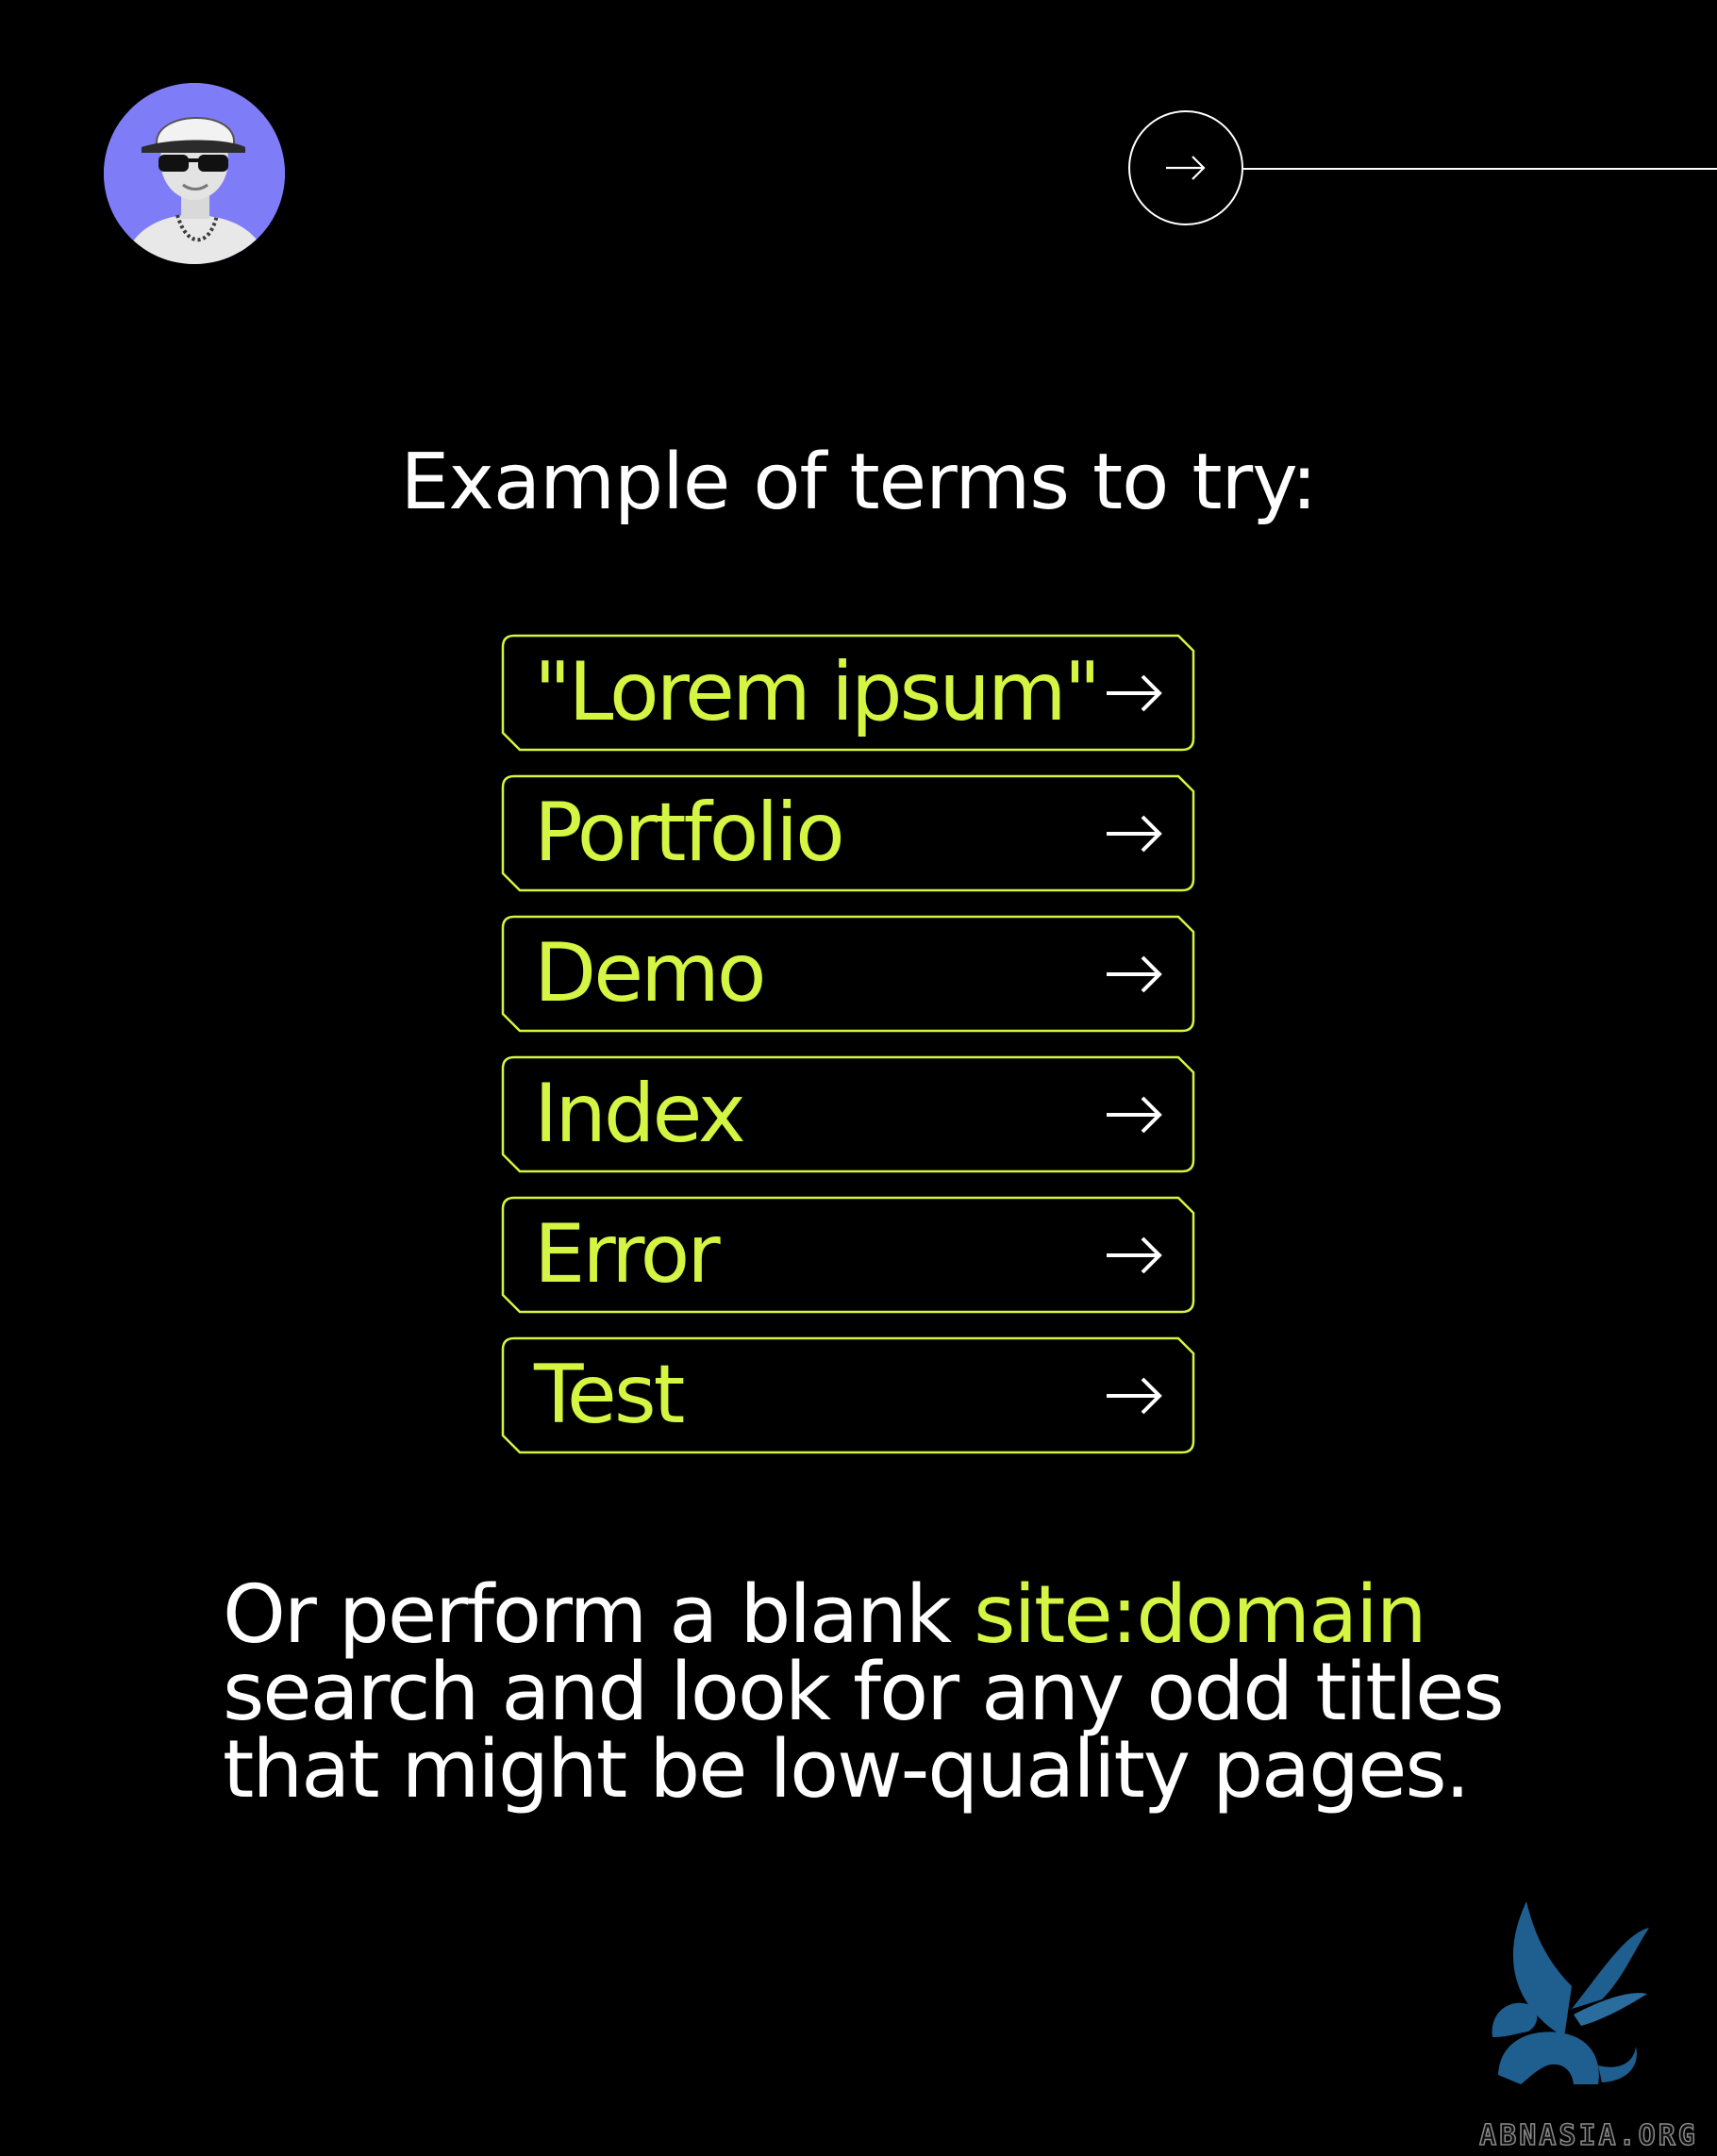 This screenshot has height=2156, width=1717. What do you see at coordinates (1571, 1992) in the screenshot?
I see `griffin-logo-icon` at bounding box center [1571, 1992].